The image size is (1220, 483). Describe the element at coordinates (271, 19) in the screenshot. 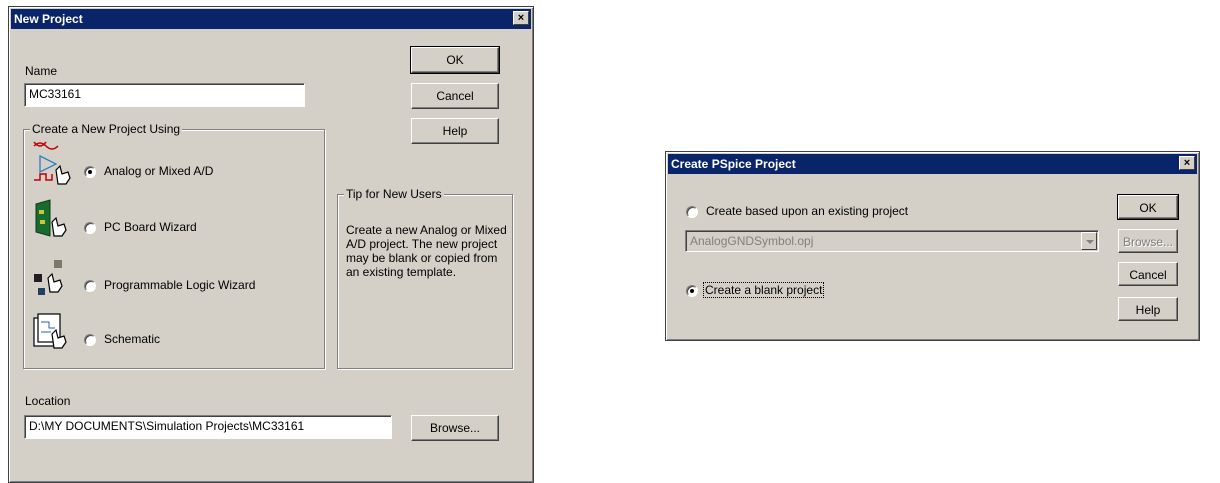

I see `new-project-titlebar: New Project ×` at that location.